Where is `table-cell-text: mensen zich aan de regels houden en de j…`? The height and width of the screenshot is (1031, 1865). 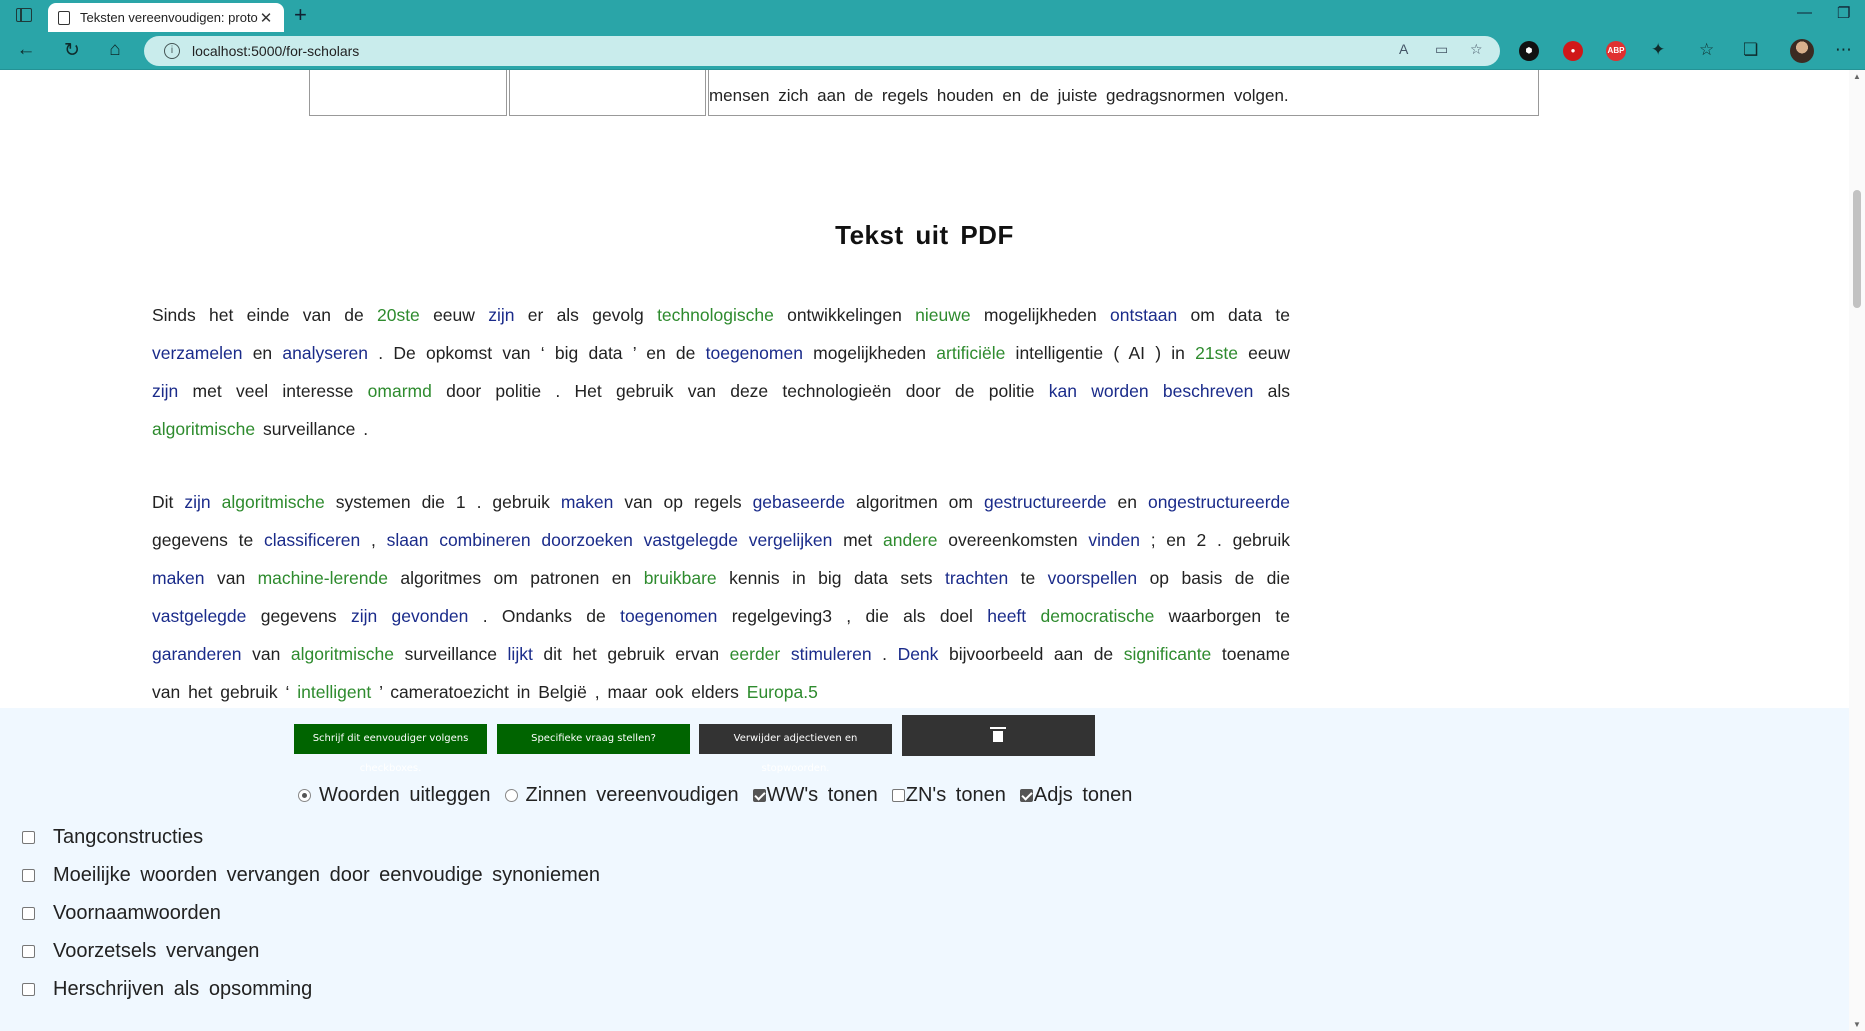 table-cell-text: mensen zich aan de regels houden en de j… is located at coordinates (999, 95).